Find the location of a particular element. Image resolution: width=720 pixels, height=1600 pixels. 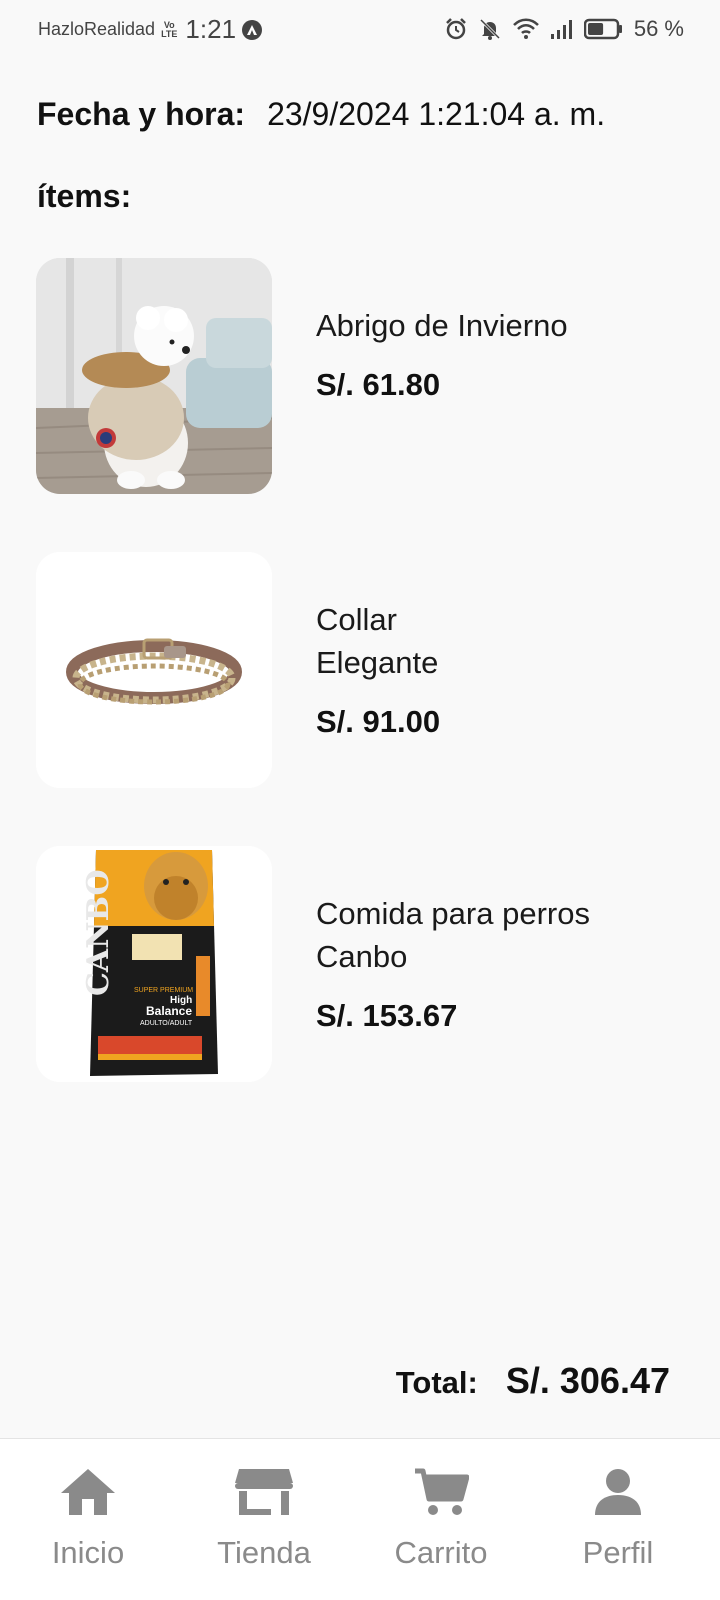

status-bar: HazloRealidad Vo LTE 1:21 56 % is located at coordinates (360, 31).